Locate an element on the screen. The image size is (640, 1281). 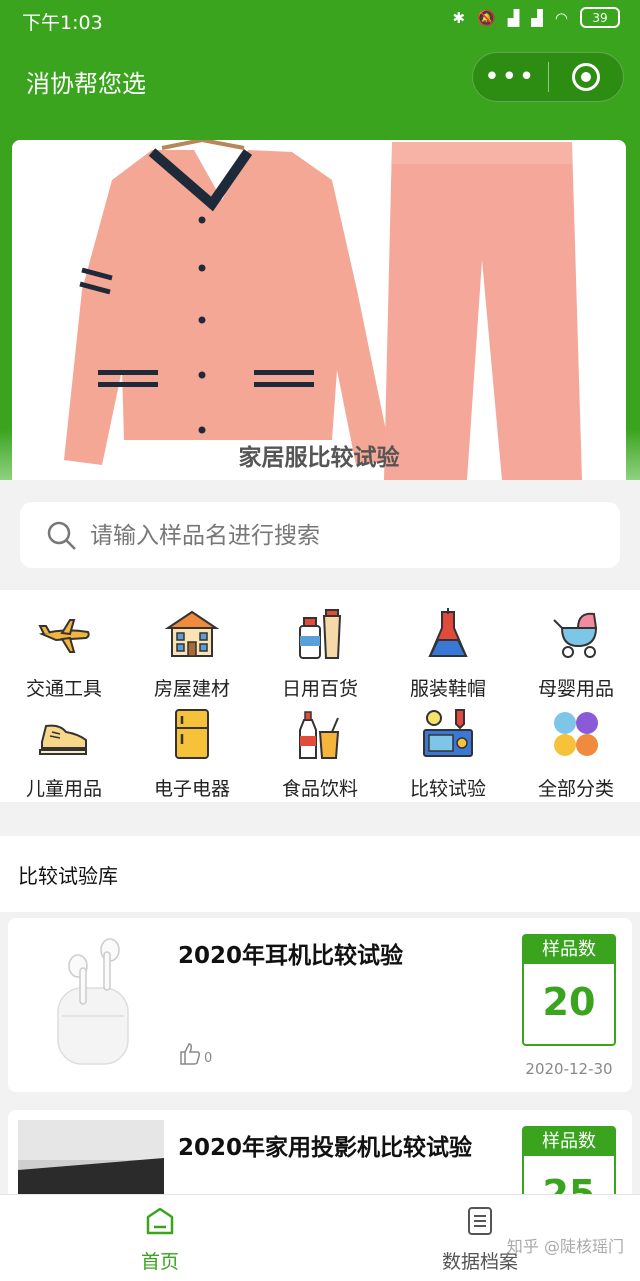
category-electronics: 电子电器 is located at coordinates (192, 749).